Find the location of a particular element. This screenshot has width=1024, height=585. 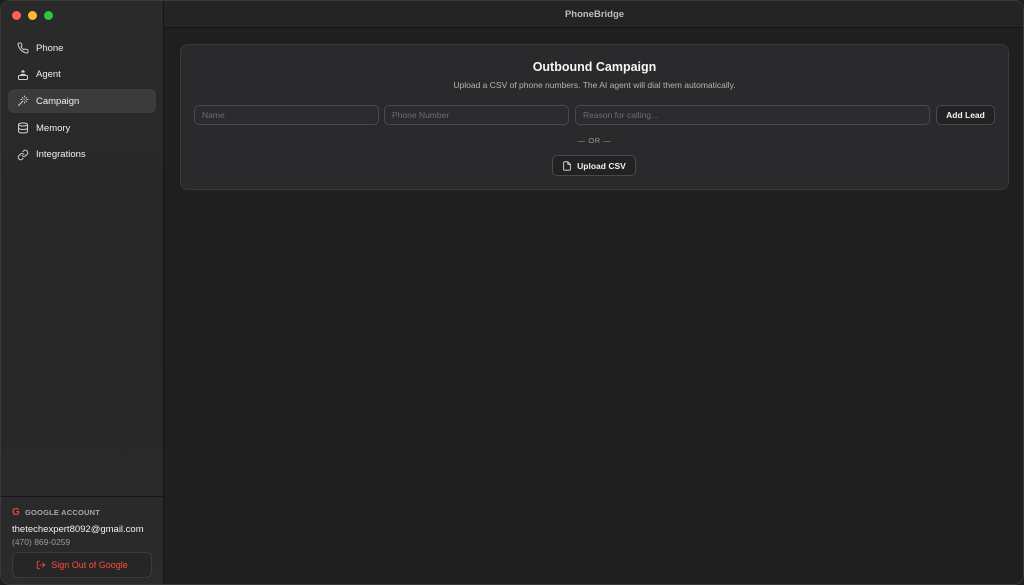

add-lead-row: Add Lead is located at coordinates (594, 115).